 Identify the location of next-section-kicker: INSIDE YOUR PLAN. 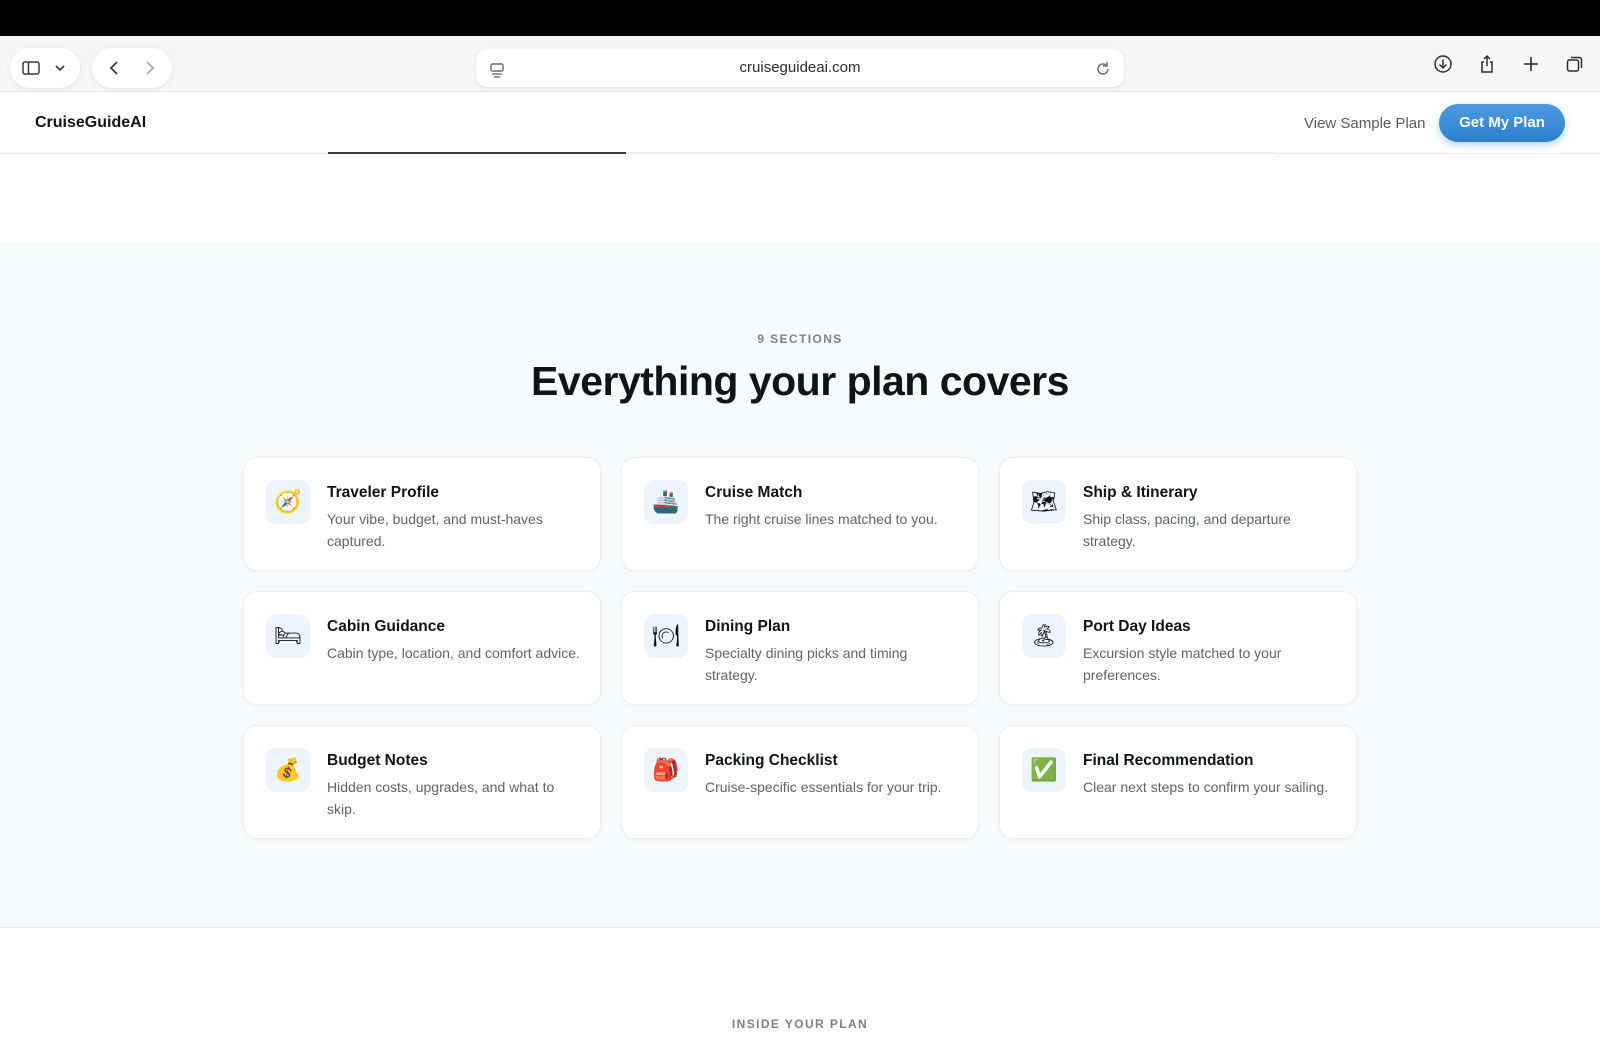
(800, 1024).